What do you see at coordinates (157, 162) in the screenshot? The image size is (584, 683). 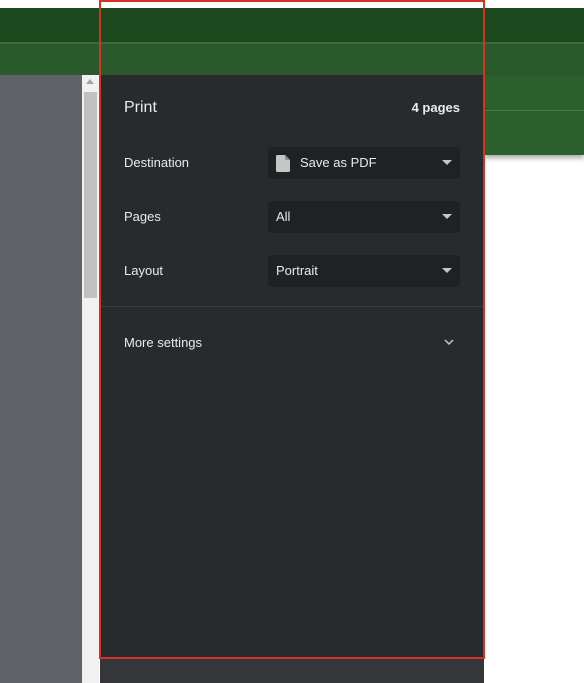 I see `destination-label: Destination` at bounding box center [157, 162].